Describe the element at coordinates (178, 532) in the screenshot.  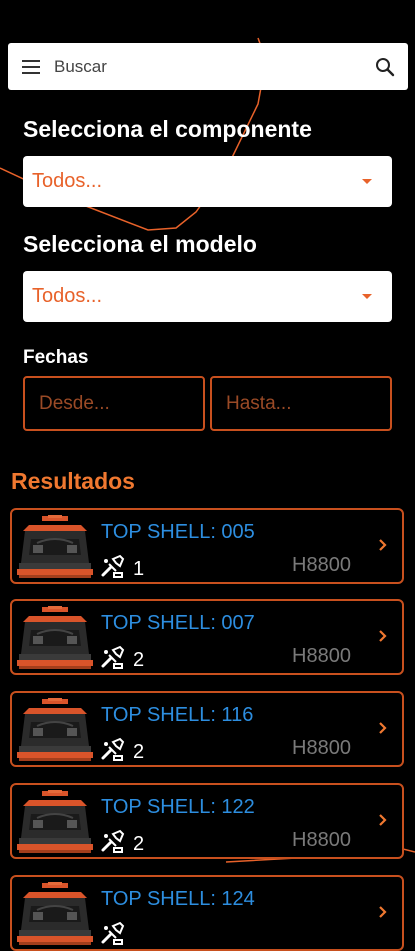
I see `result-title: TOP SHELL: 005` at that location.